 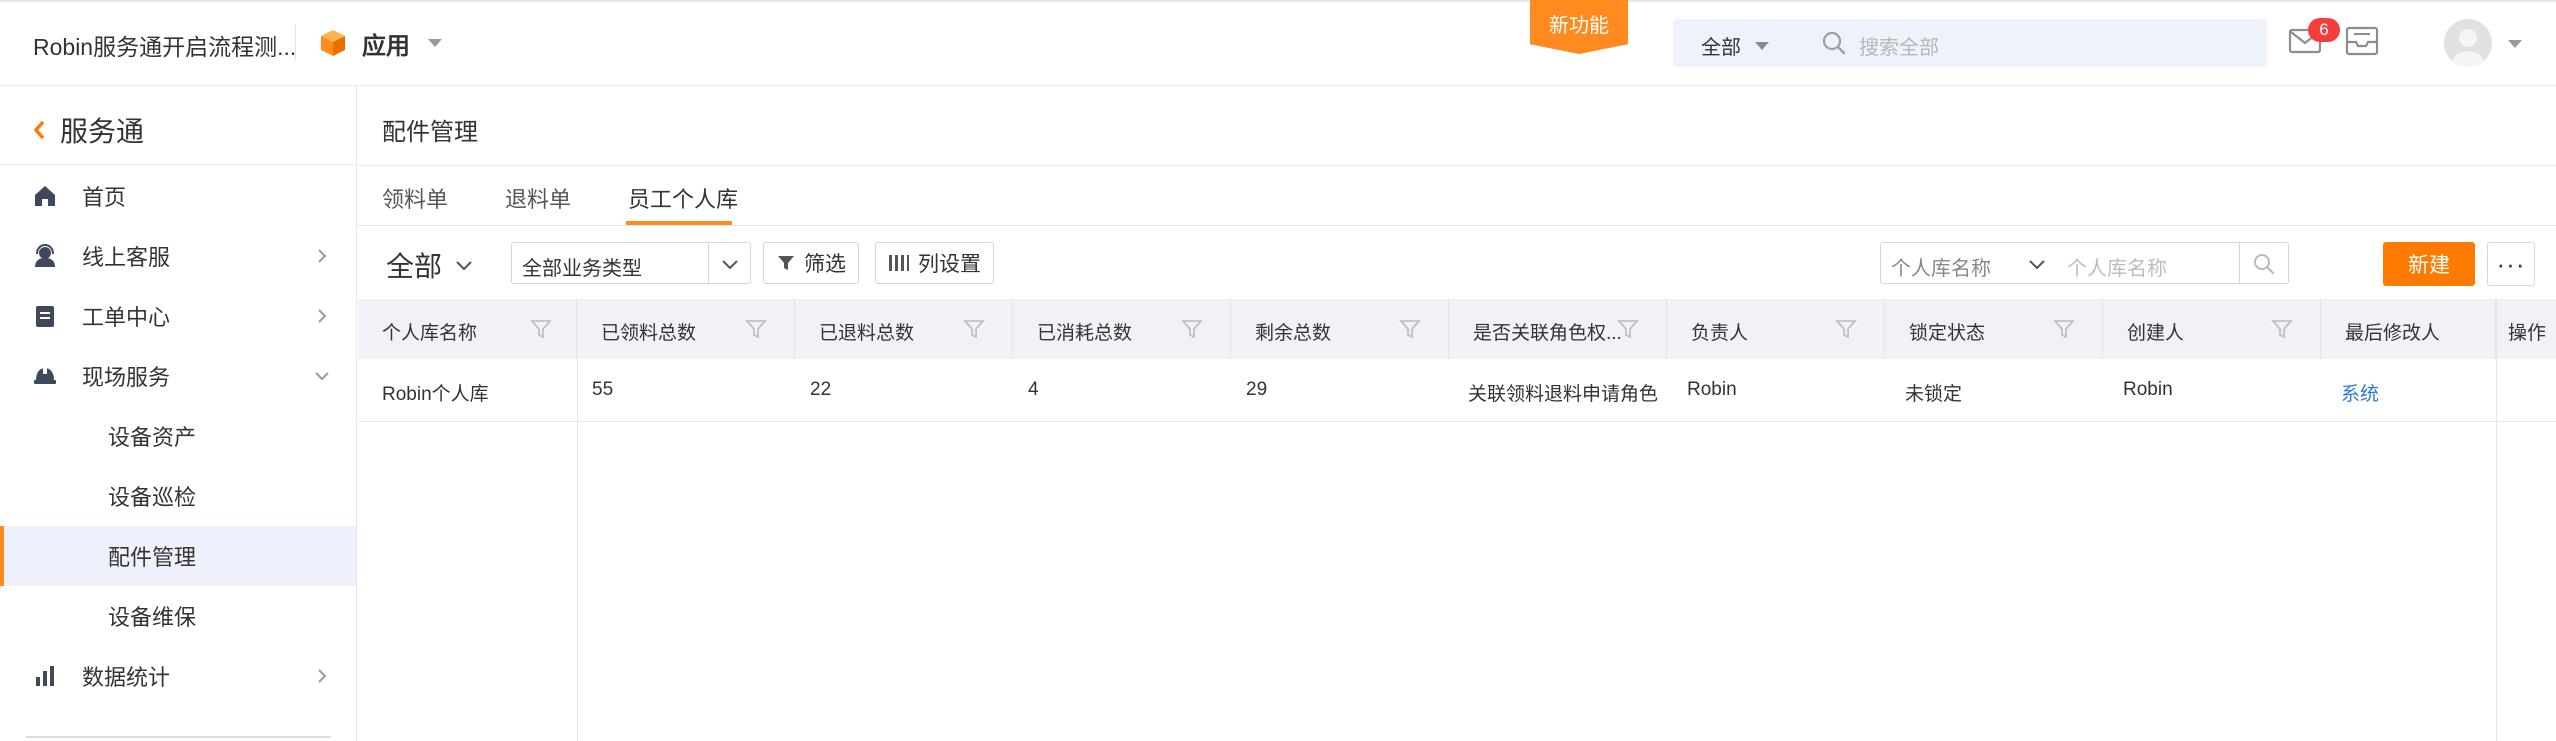 I want to click on scope-label: 全部, so click(x=414, y=266).